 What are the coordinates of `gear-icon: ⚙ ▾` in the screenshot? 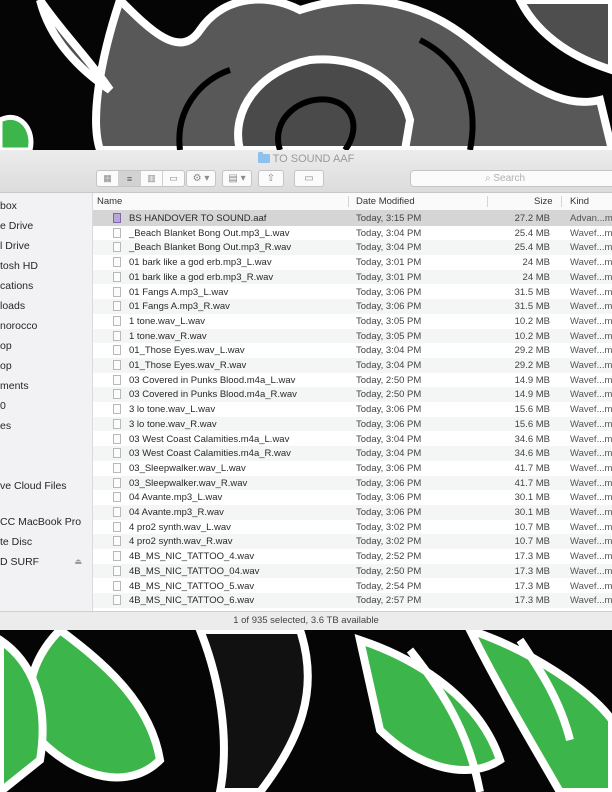 It's located at (201, 178).